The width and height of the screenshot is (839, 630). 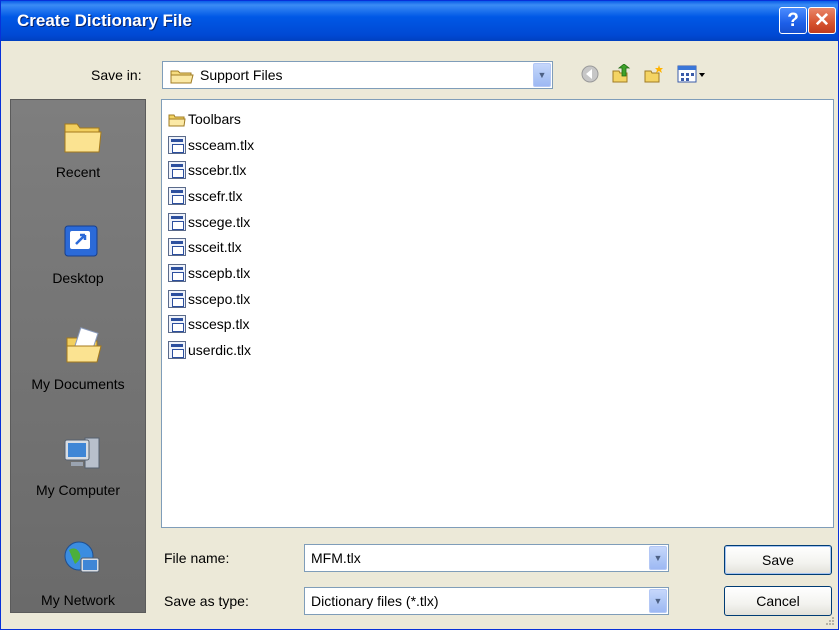 What do you see at coordinates (197, 558) in the screenshot?
I see `file-name-label: File name:` at bounding box center [197, 558].